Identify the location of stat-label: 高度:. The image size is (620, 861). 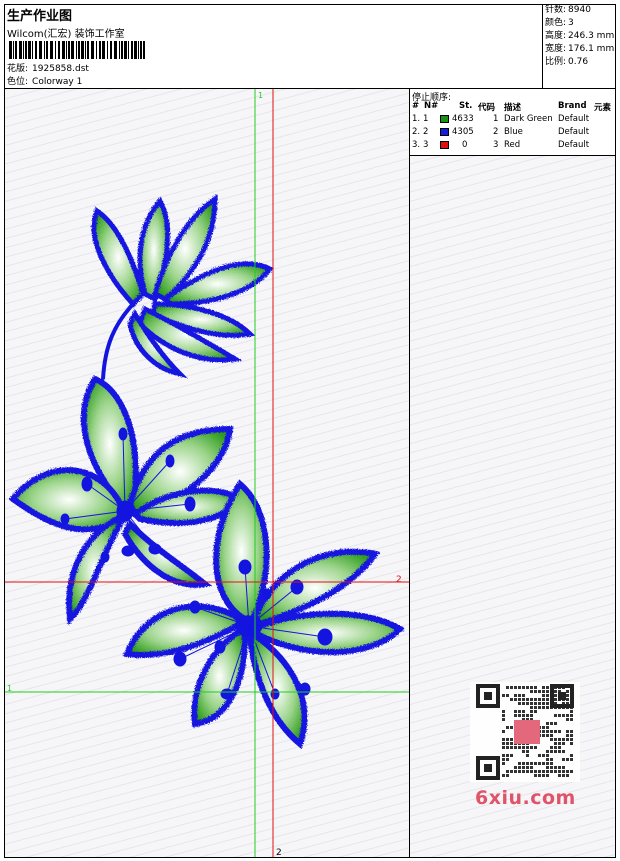
(556, 36).